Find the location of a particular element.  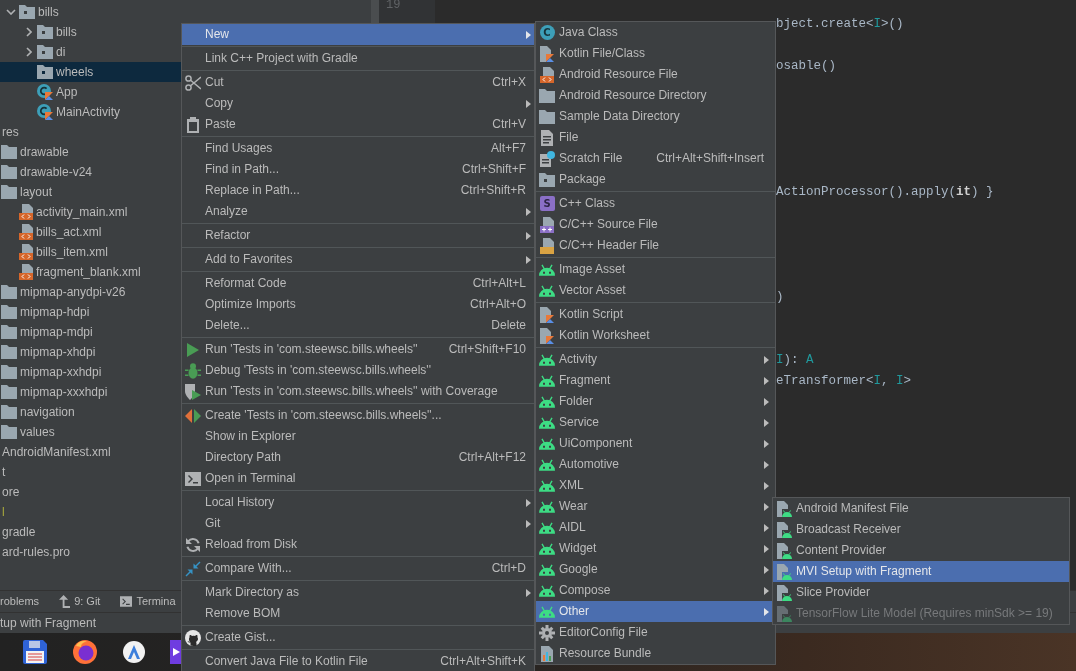

tool-window-button: roblems is located at coordinates (20, 601).